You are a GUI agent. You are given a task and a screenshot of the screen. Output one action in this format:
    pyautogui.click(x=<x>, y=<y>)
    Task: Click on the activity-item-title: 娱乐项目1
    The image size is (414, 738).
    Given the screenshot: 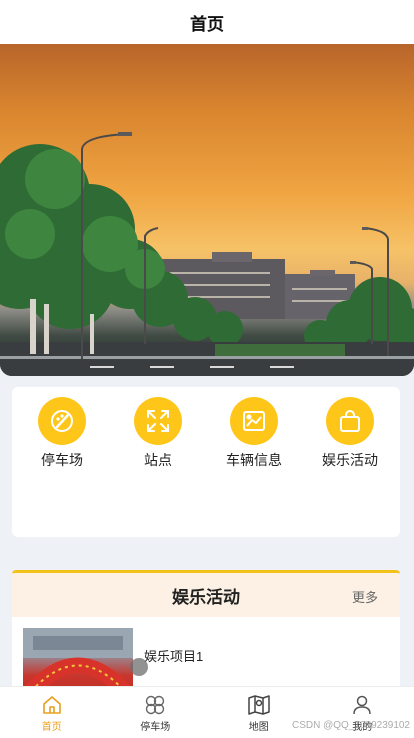 What is the action you would take?
    pyautogui.click(x=174, y=656)
    